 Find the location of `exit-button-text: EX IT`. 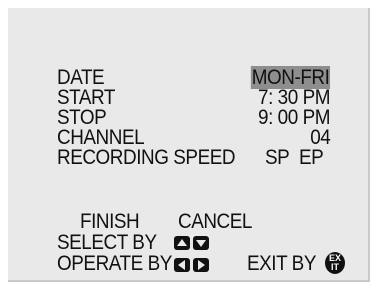

exit-button-text: EX IT is located at coordinates (334, 262).